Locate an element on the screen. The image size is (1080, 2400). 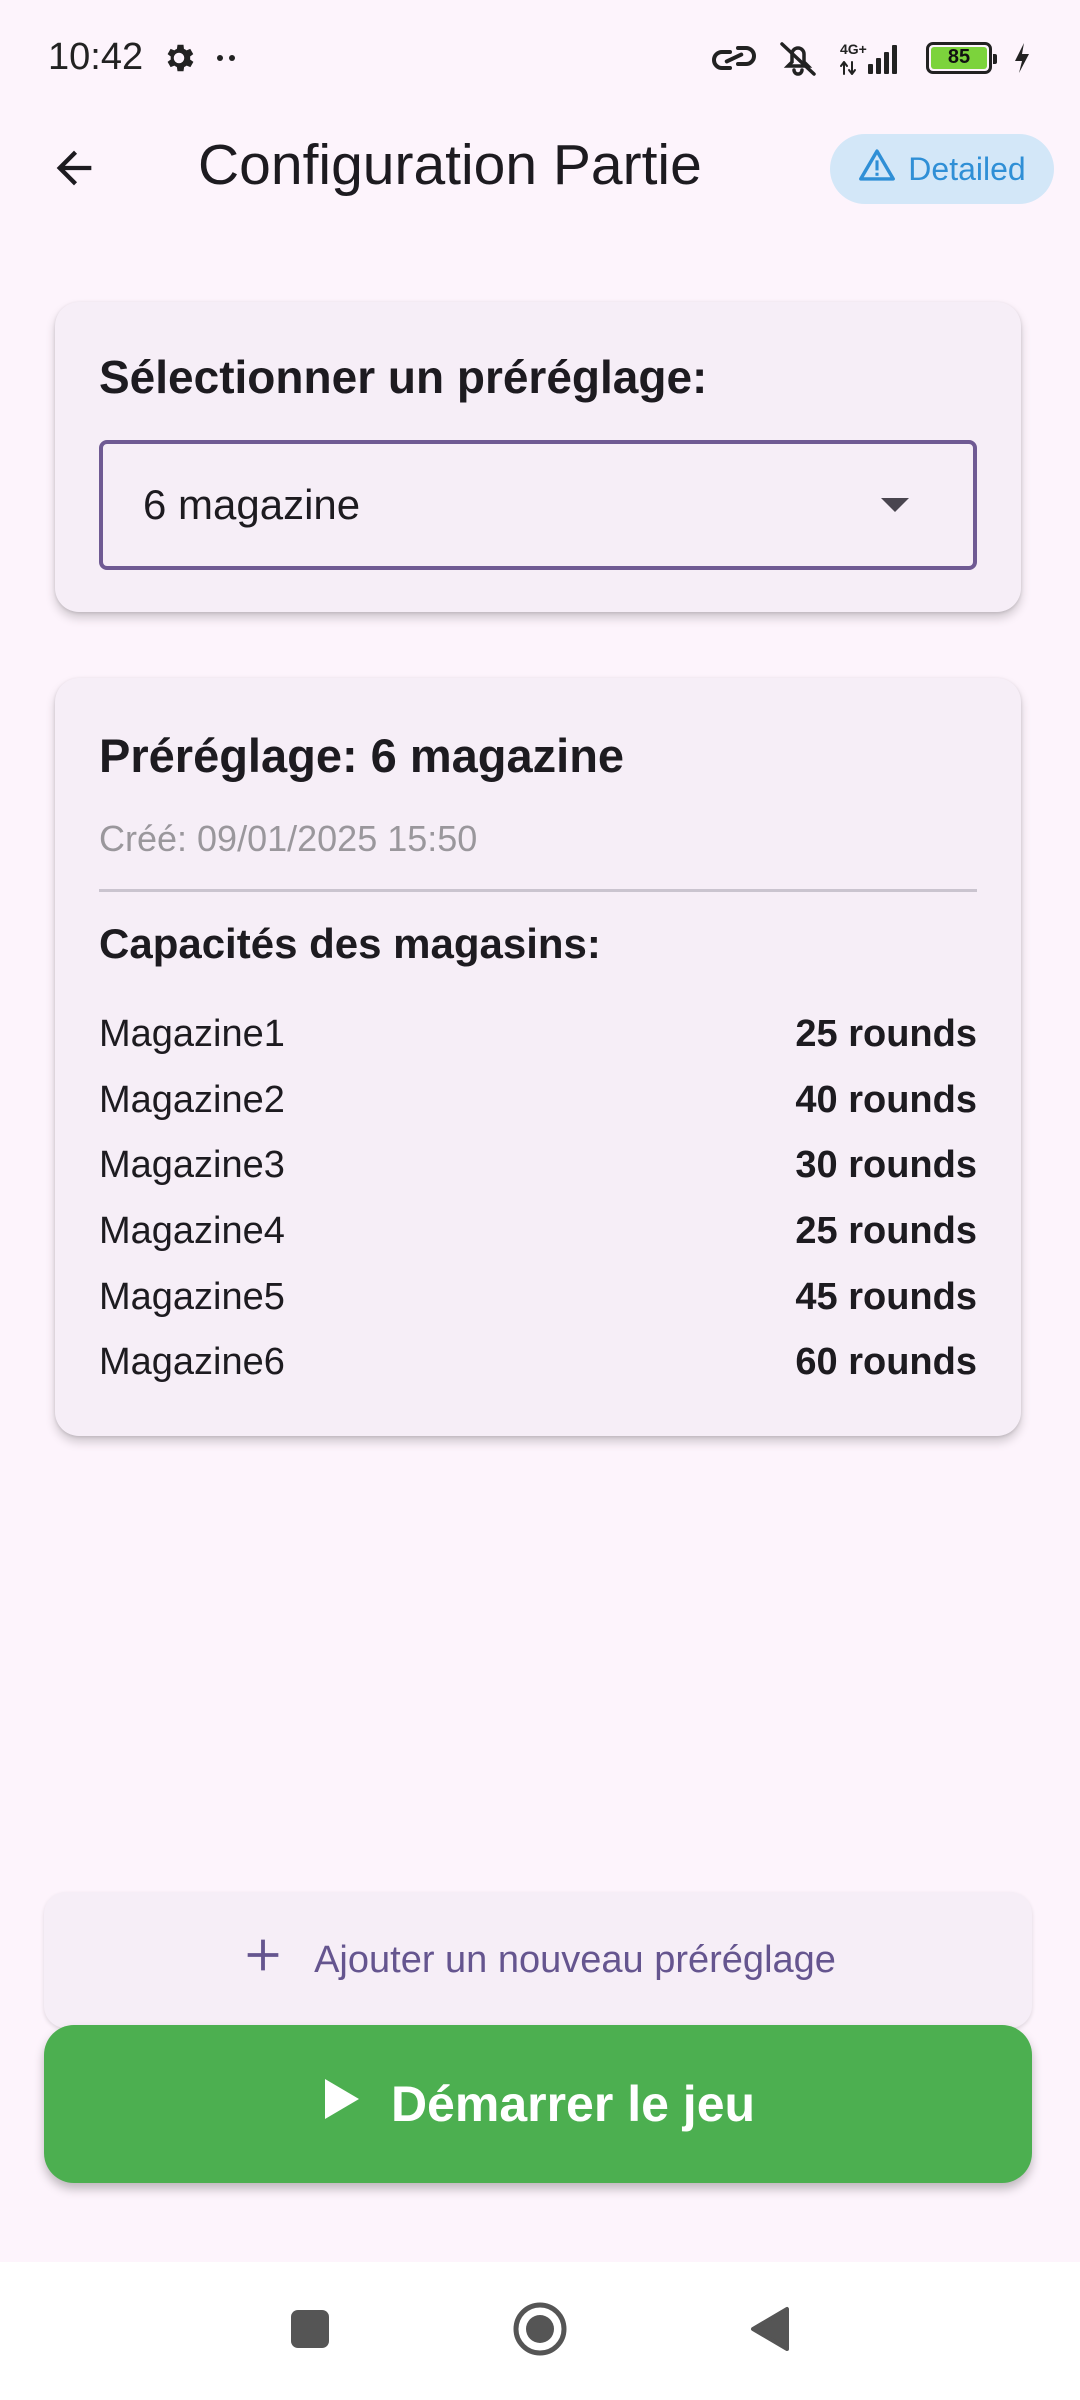
magazine-capacity: 45 rounds is located at coordinates (886, 1296).